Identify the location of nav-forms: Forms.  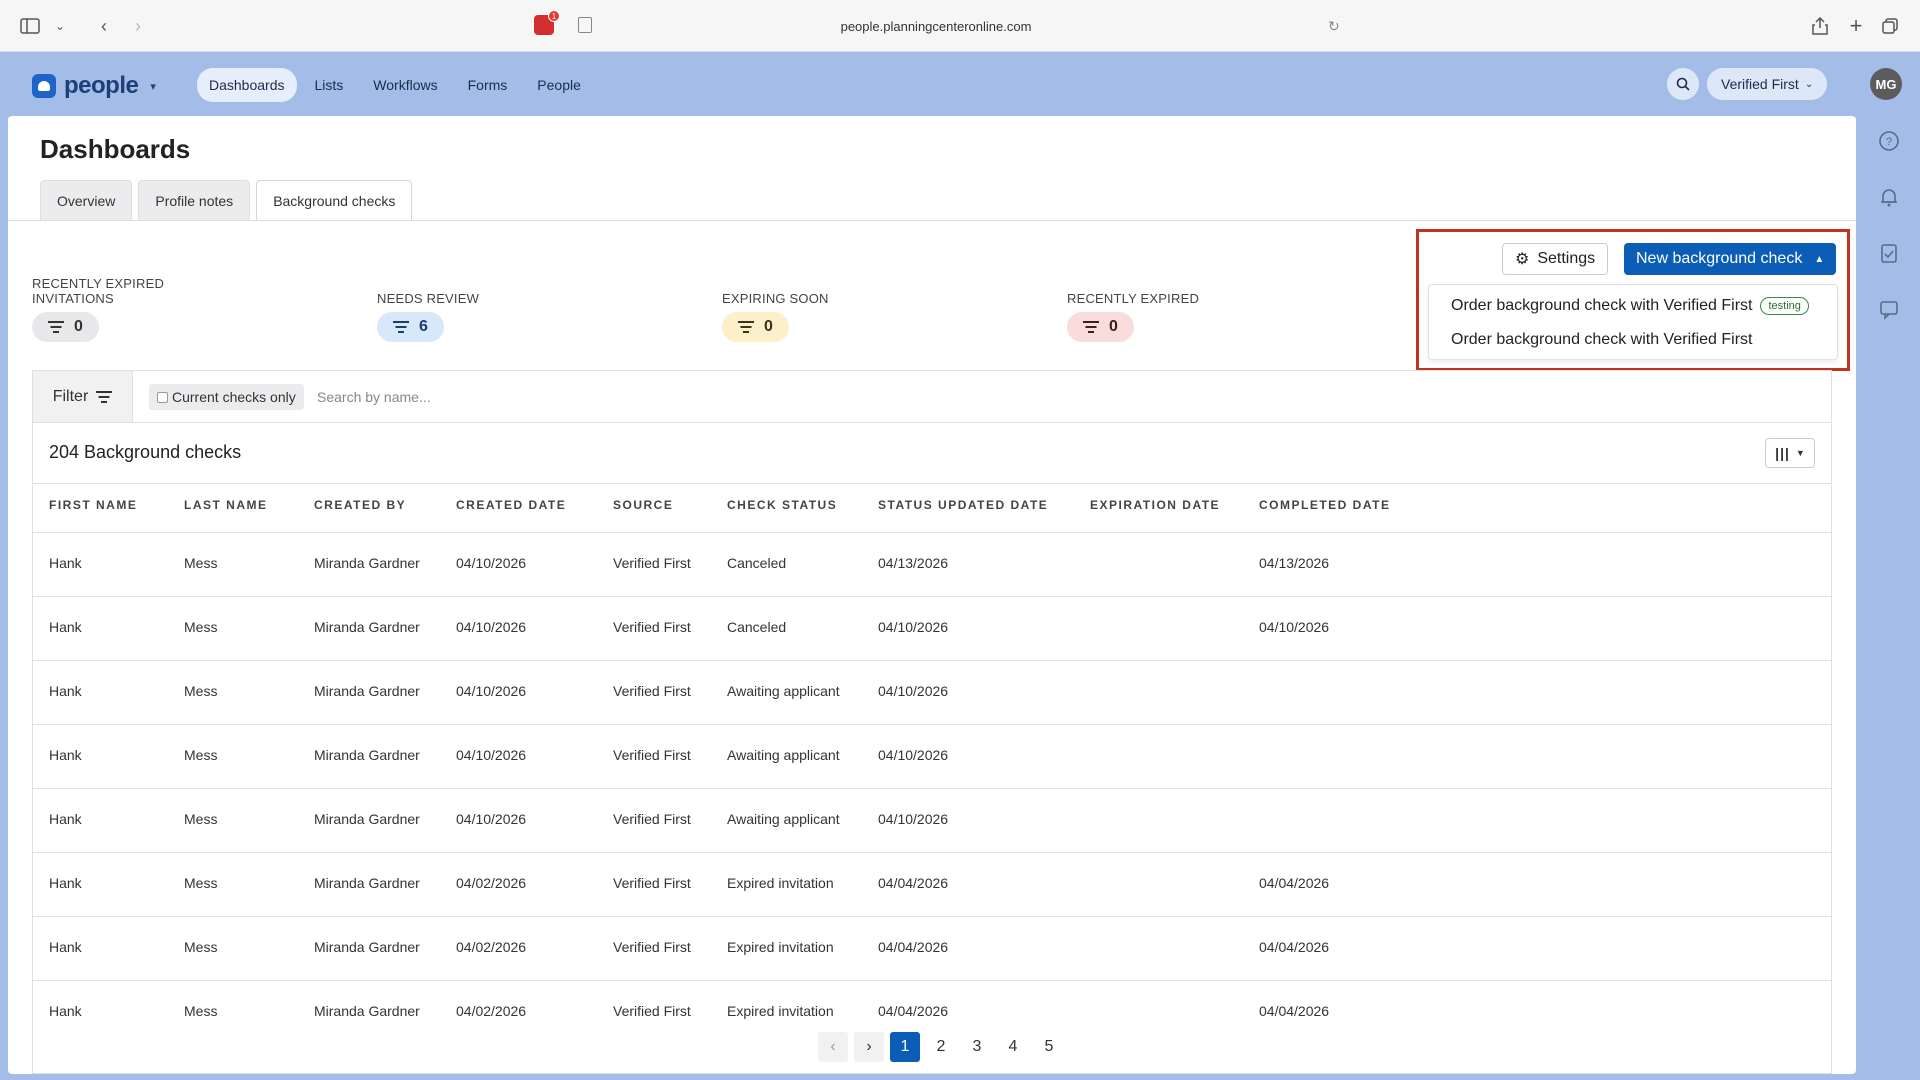
(488, 85).